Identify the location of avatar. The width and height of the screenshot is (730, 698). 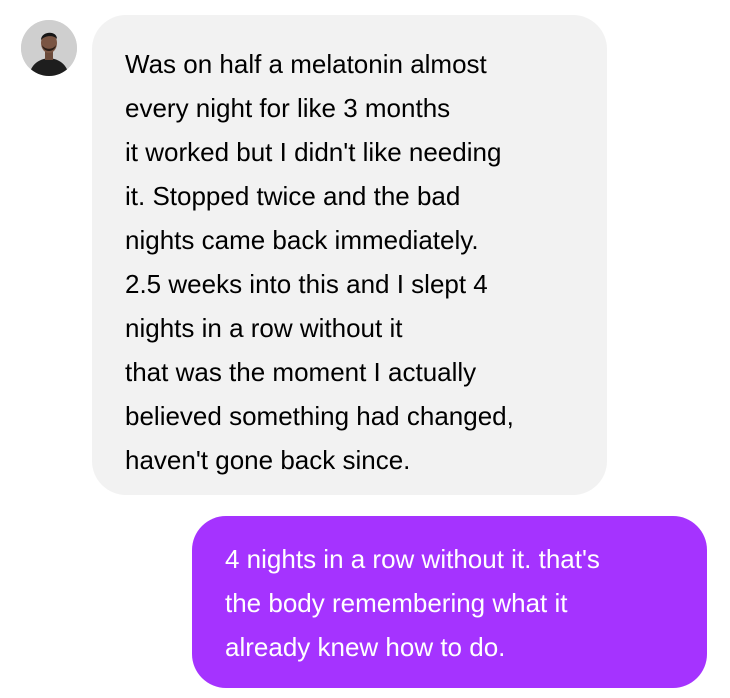
(49, 48).